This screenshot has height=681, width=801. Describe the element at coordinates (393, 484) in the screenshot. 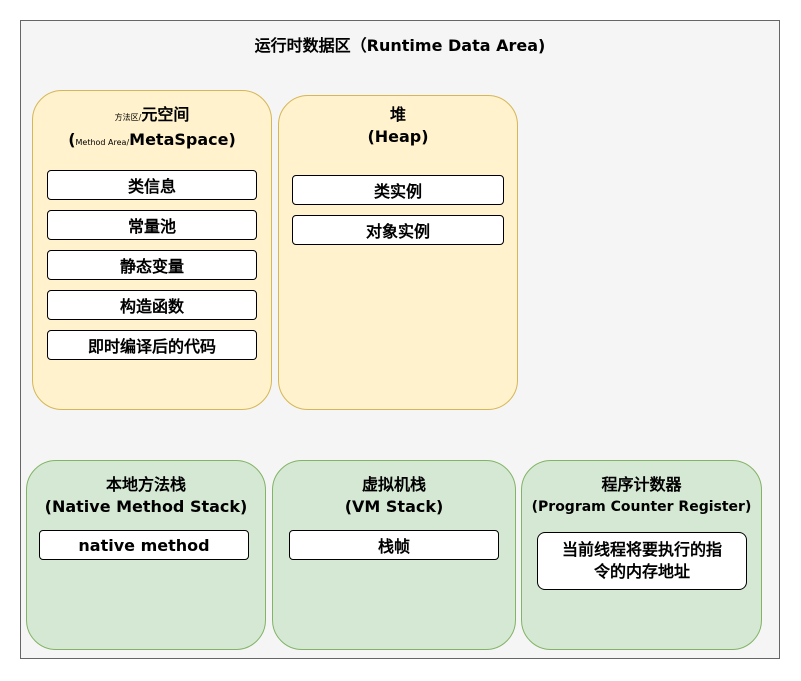

I see `vm-stack-title-main: 虚拟机栈` at that location.